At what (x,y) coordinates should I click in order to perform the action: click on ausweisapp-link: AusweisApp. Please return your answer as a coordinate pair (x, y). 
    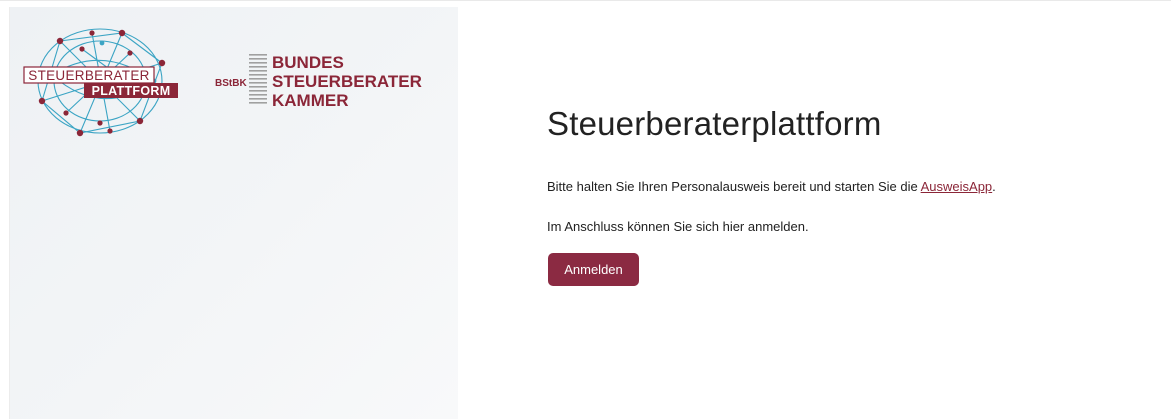
    Looking at the image, I should click on (957, 186).